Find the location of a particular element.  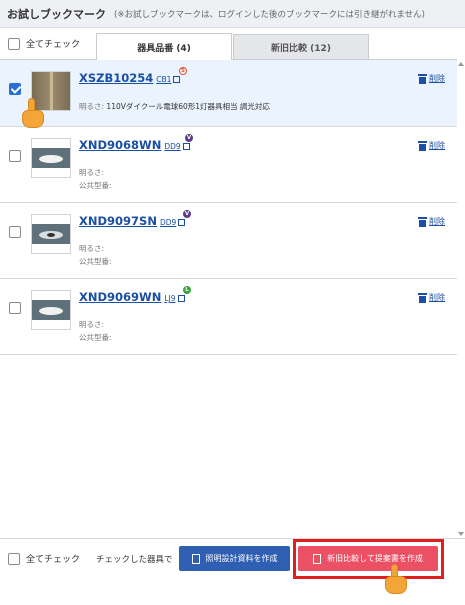

action-footer: 全てチェック チェックした器具で 照明設計資料を作成 新旧比較して提案書を作成 is located at coordinates (232, 571).